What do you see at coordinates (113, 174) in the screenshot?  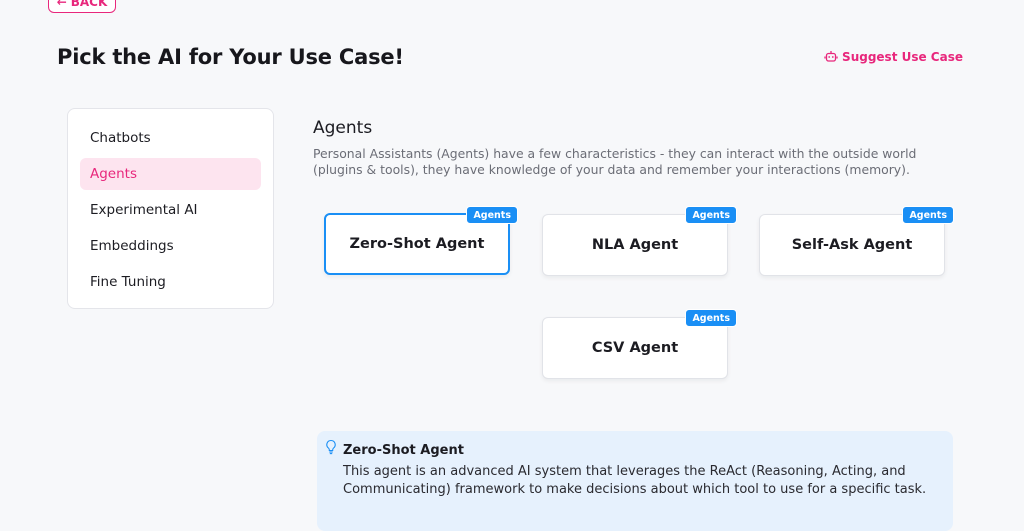 I see `sidebar-item-label: Agents` at bounding box center [113, 174].